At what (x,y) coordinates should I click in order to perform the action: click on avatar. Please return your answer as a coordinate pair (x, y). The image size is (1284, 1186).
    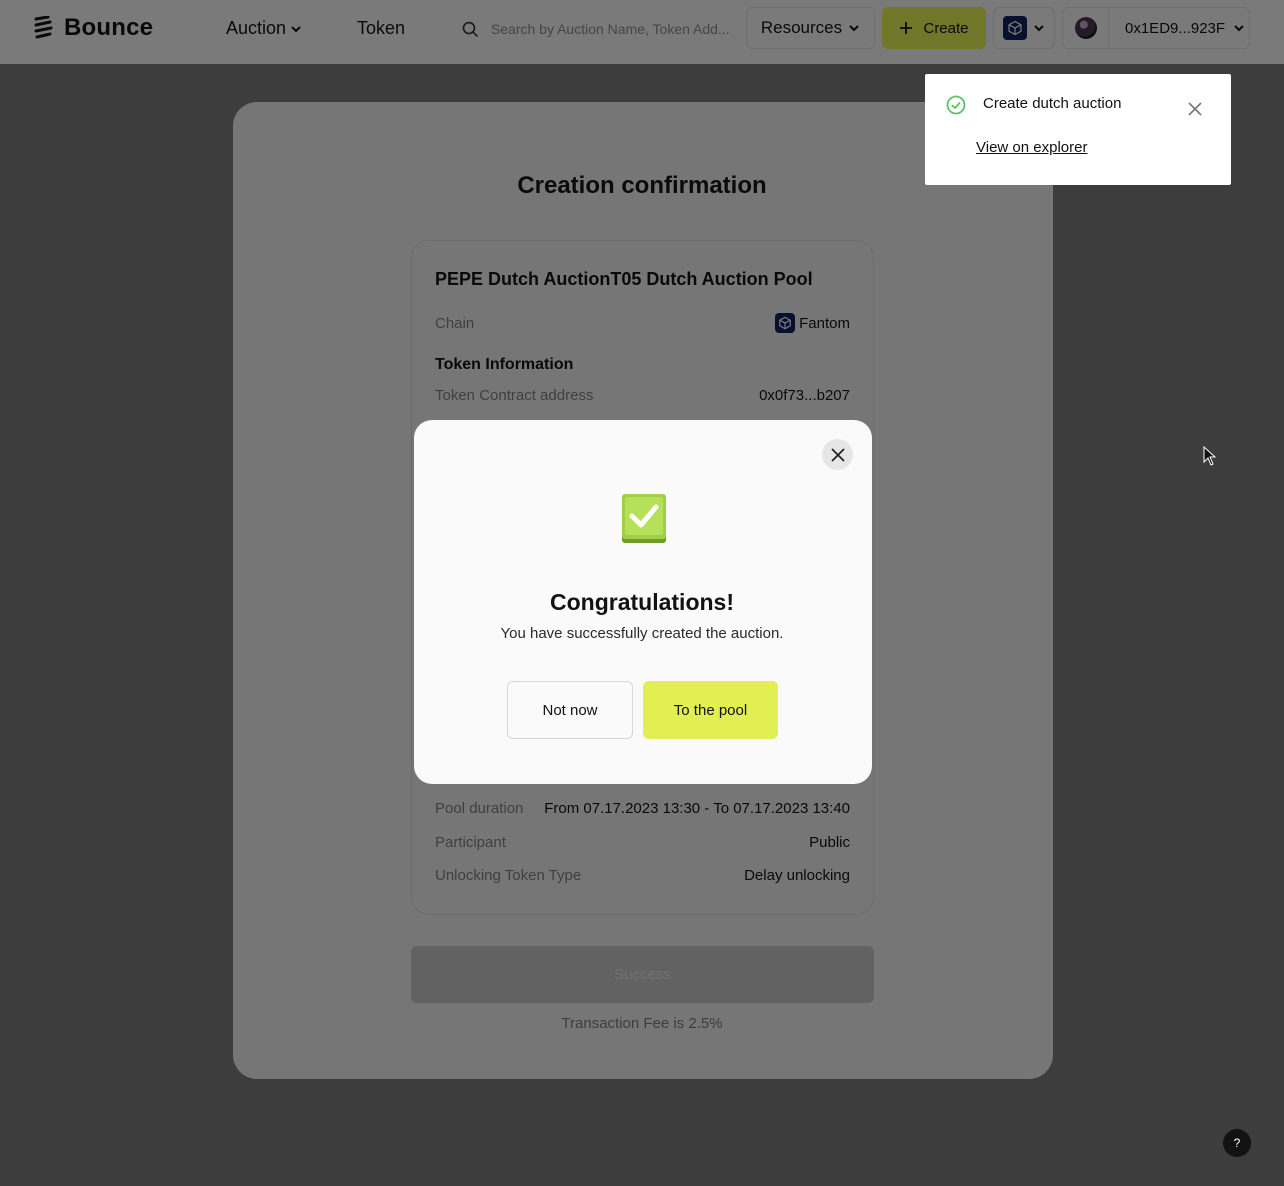
    Looking at the image, I should click on (1085, 28).